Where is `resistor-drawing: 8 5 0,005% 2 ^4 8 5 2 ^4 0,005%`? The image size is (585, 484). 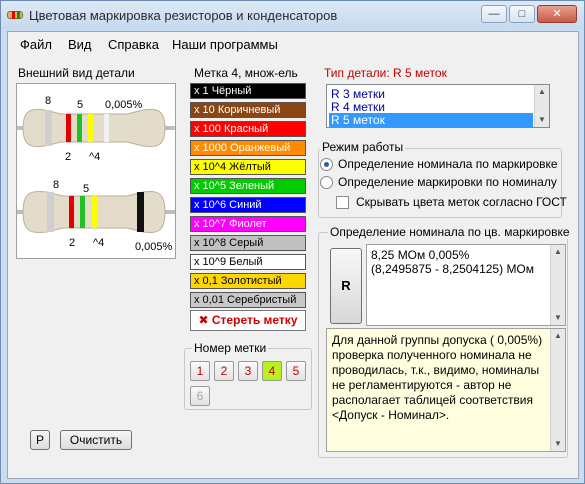 resistor-drawing: 8 5 0,005% 2 ^4 8 5 2 ^4 0,005% is located at coordinates (96, 174).